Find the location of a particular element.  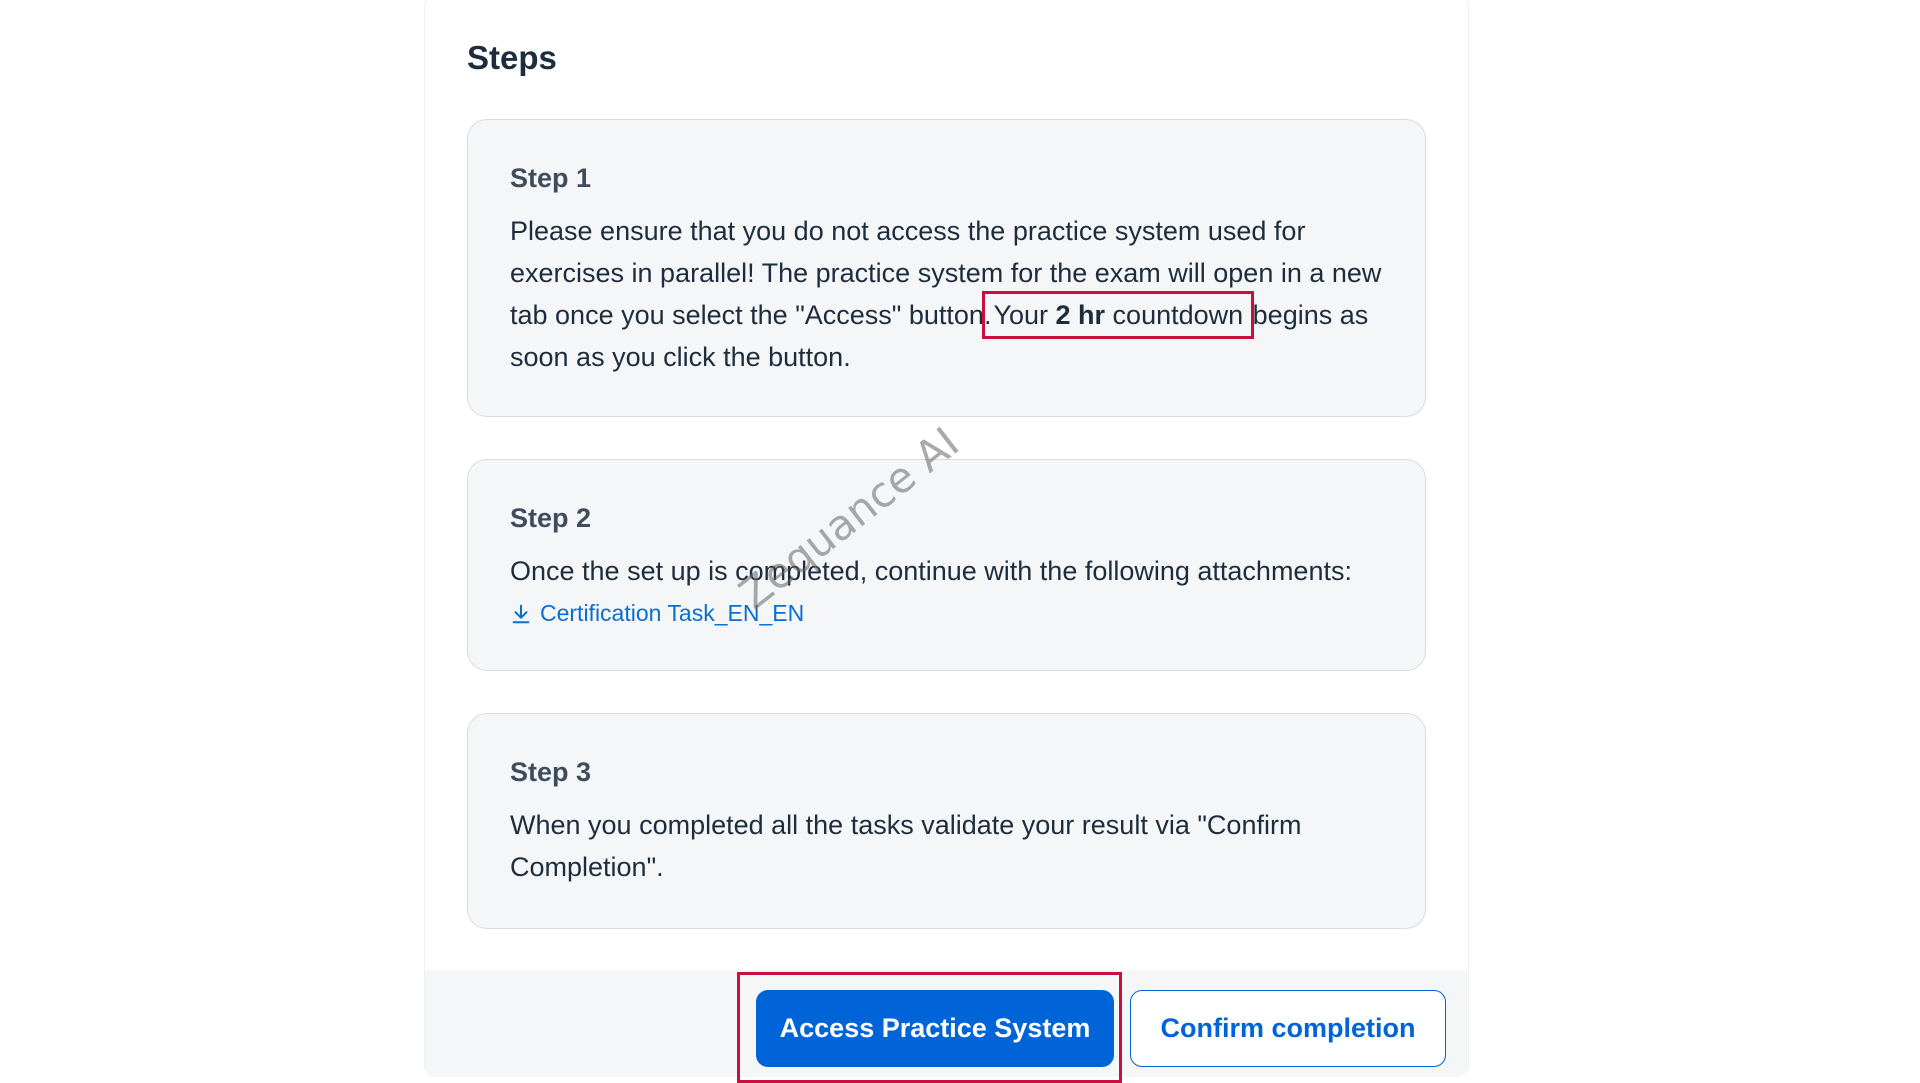

confirm-completion-button: Confirm completion is located at coordinates (1288, 1028).